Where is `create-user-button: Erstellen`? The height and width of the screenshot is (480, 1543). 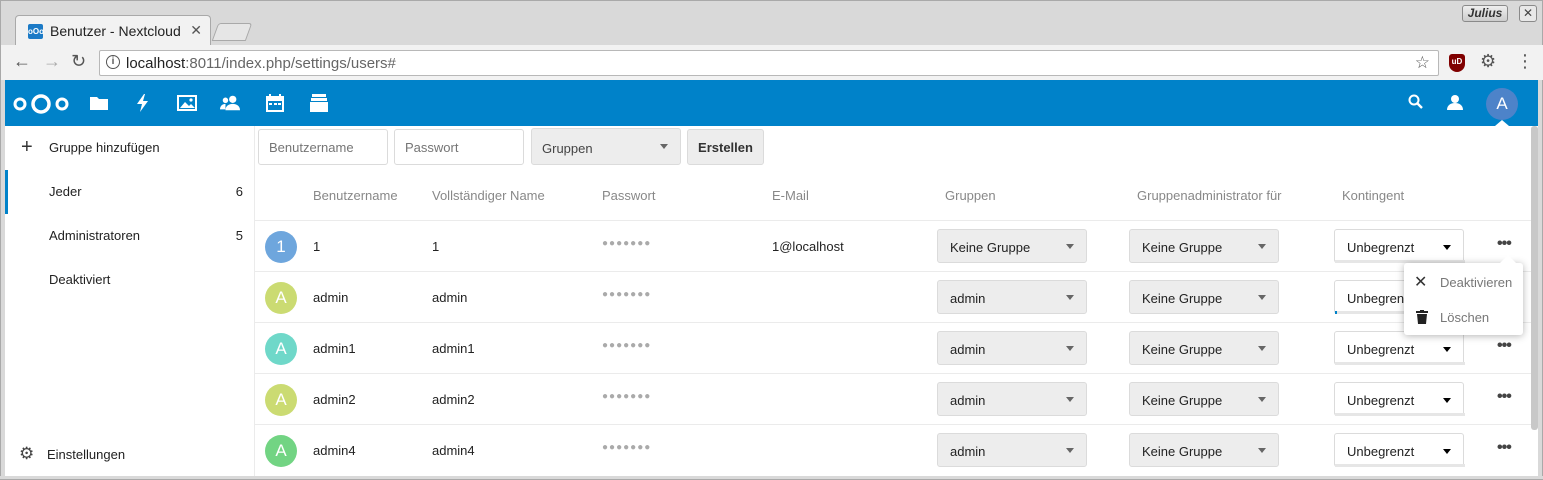 create-user-button: Erstellen is located at coordinates (725, 147).